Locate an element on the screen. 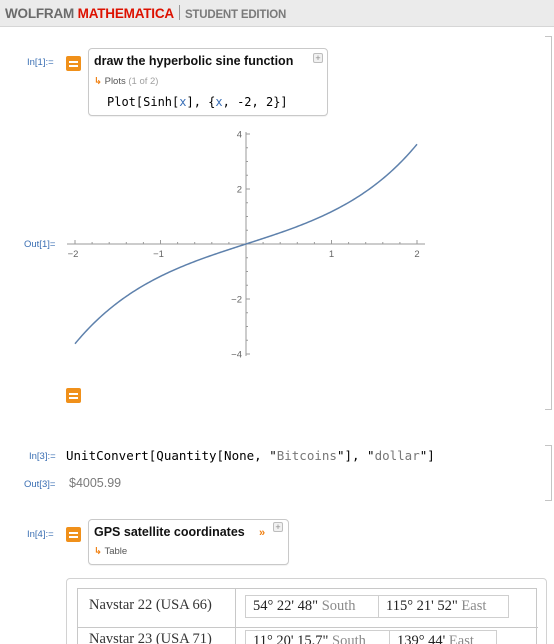  freeform-query: draw the hyperbolic sine function is located at coordinates (193, 61).